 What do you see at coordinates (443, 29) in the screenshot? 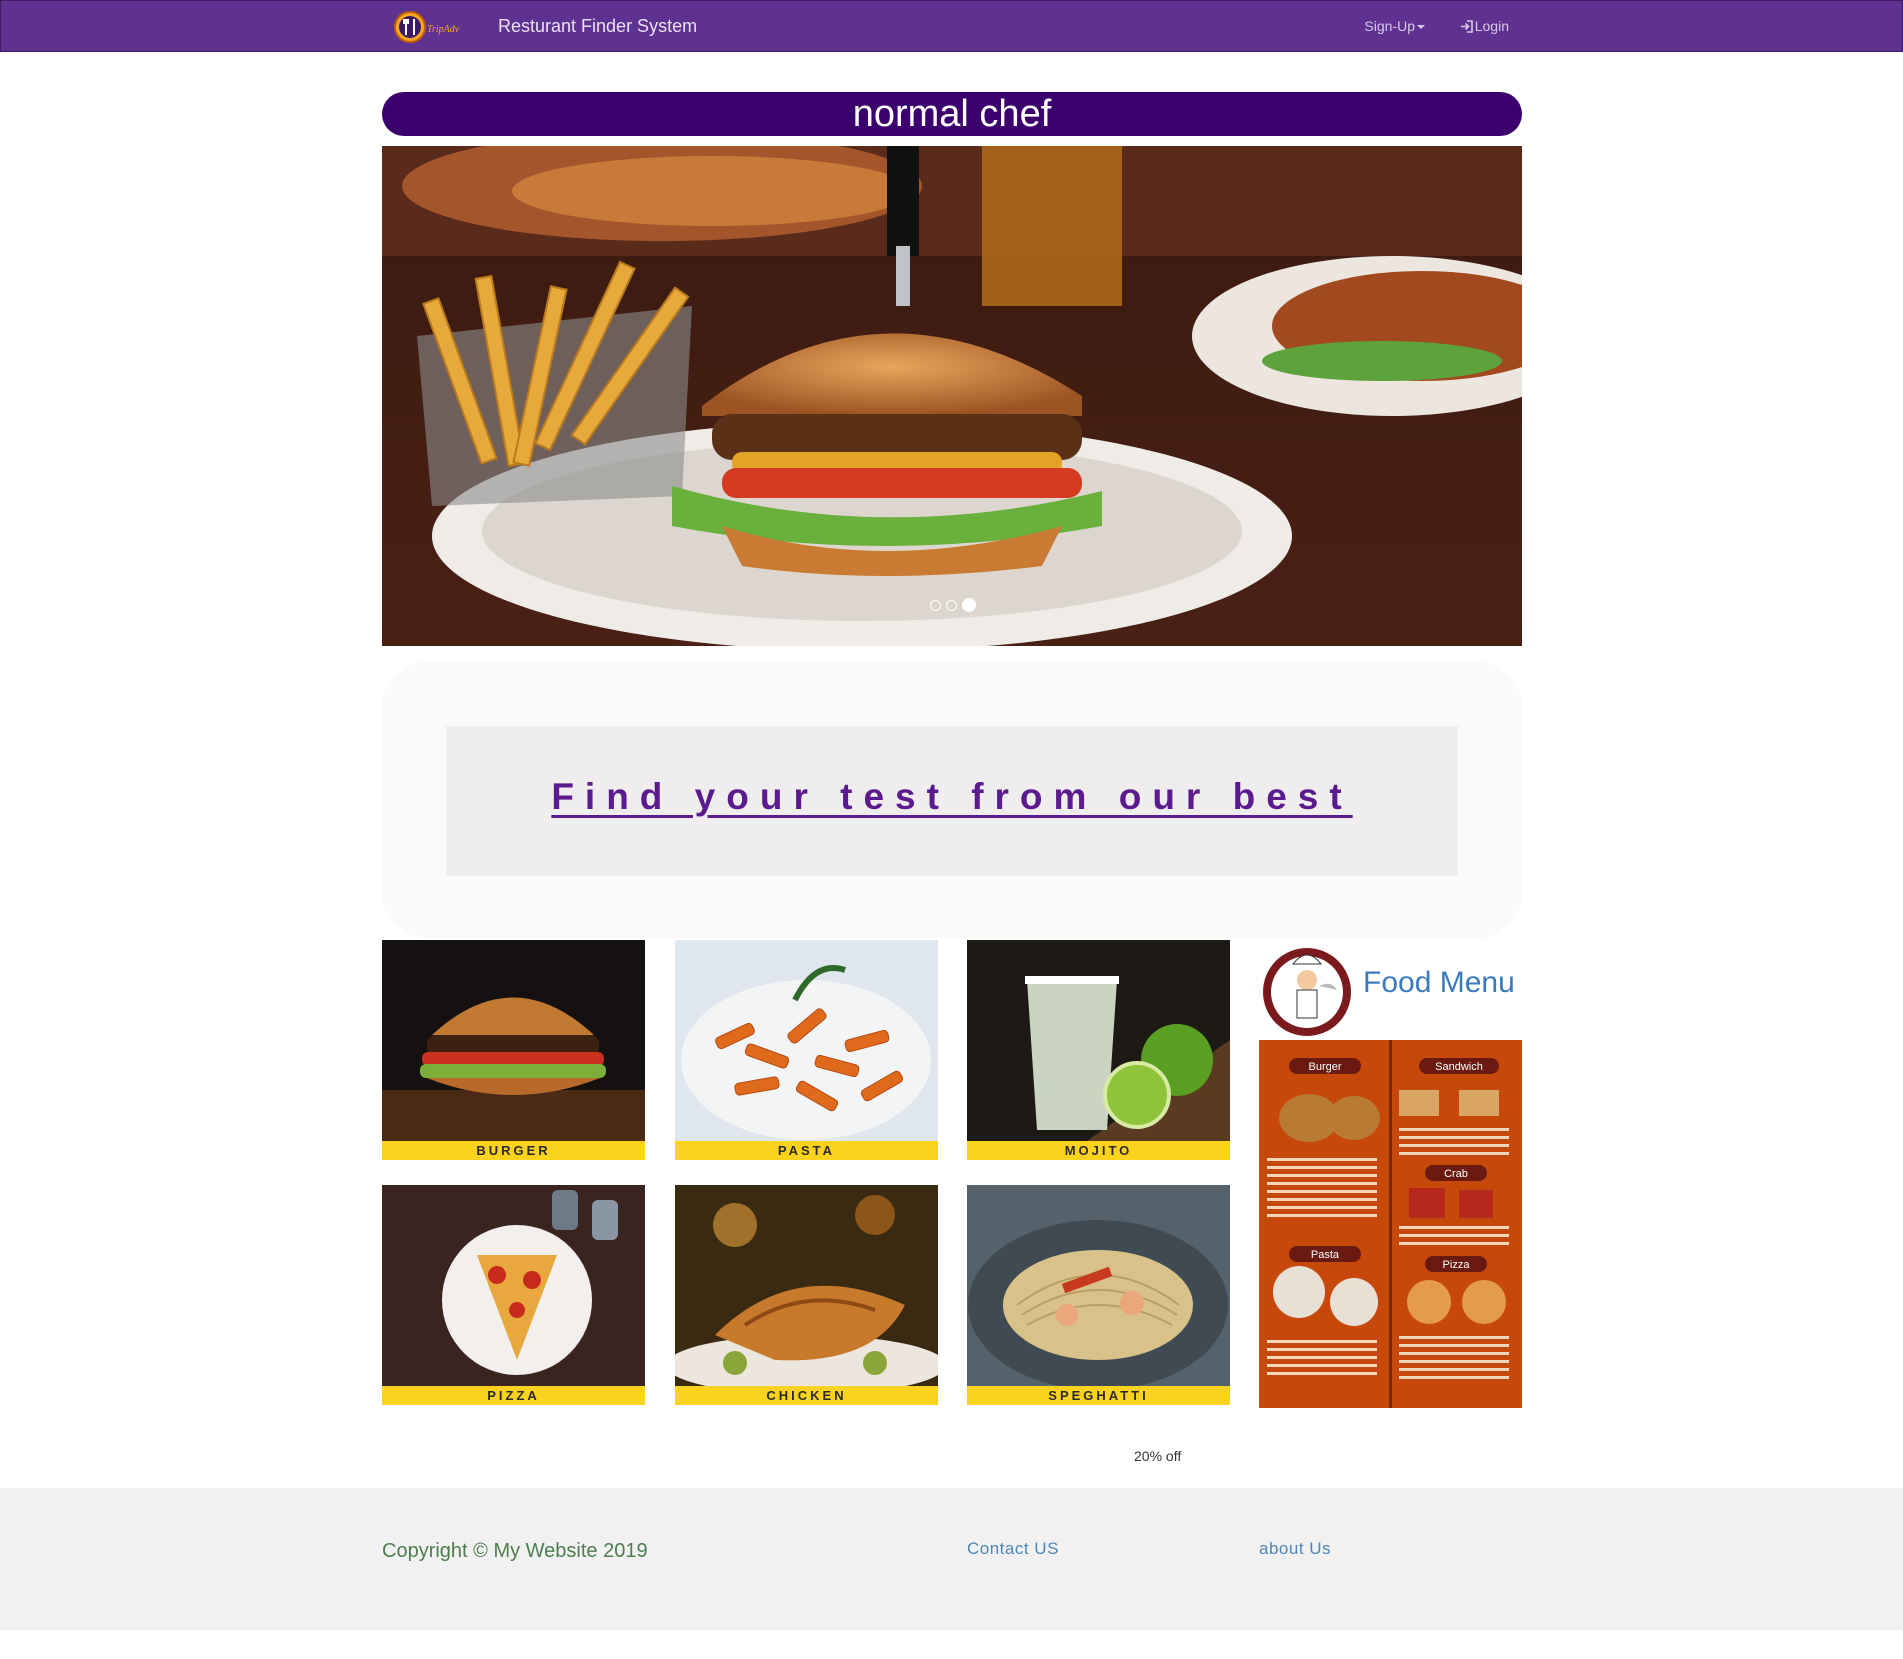
I see `svg-text: TripAdv` at bounding box center [443, 29].